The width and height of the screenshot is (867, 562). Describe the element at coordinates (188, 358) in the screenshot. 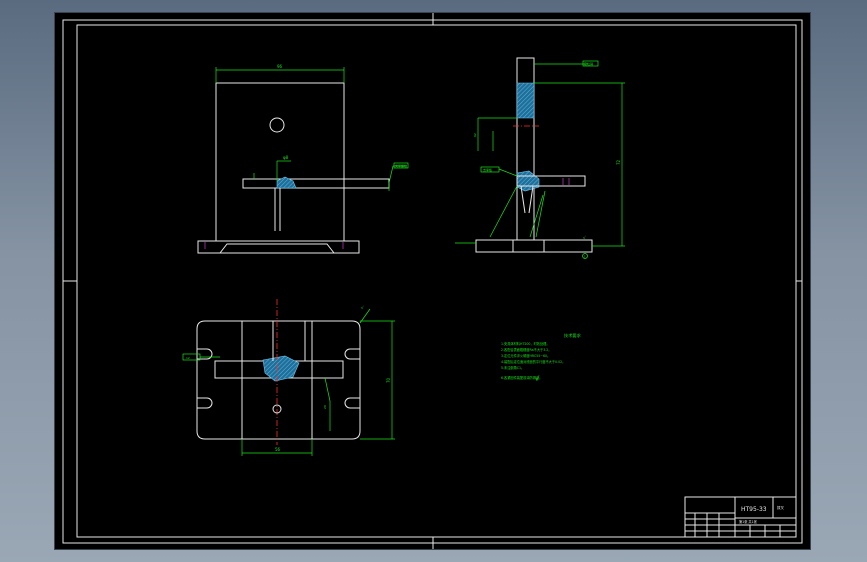

I see `plan-slot-dim: 12` at that location.